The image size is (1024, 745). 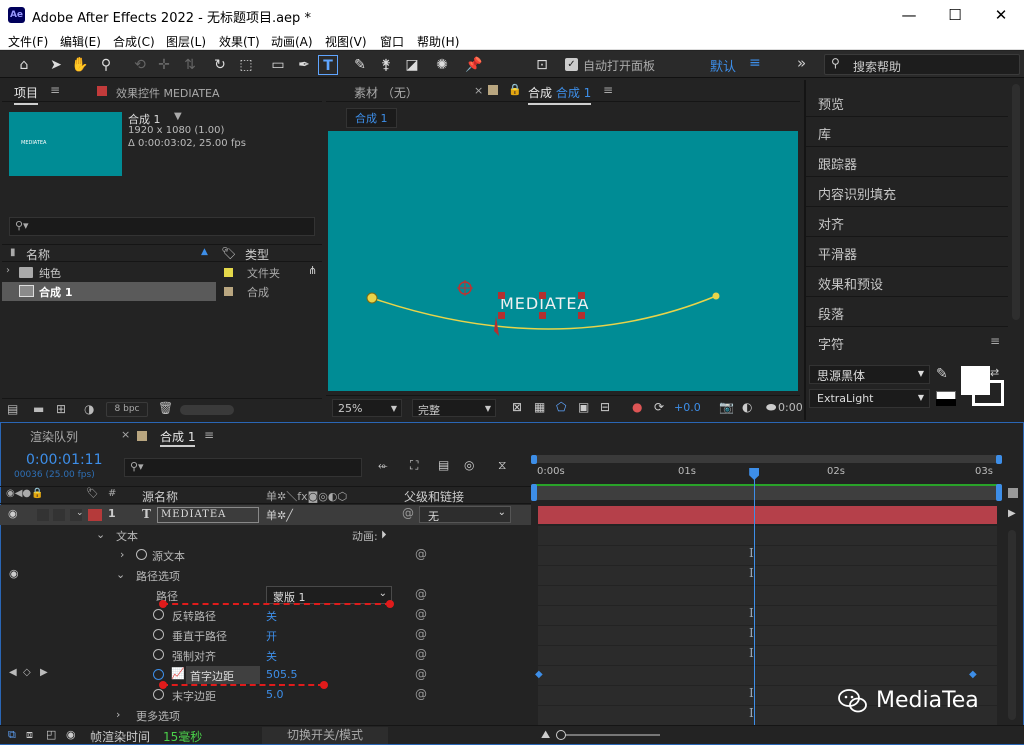 I want to click on work-area-bar, so click(x=767, y=459).